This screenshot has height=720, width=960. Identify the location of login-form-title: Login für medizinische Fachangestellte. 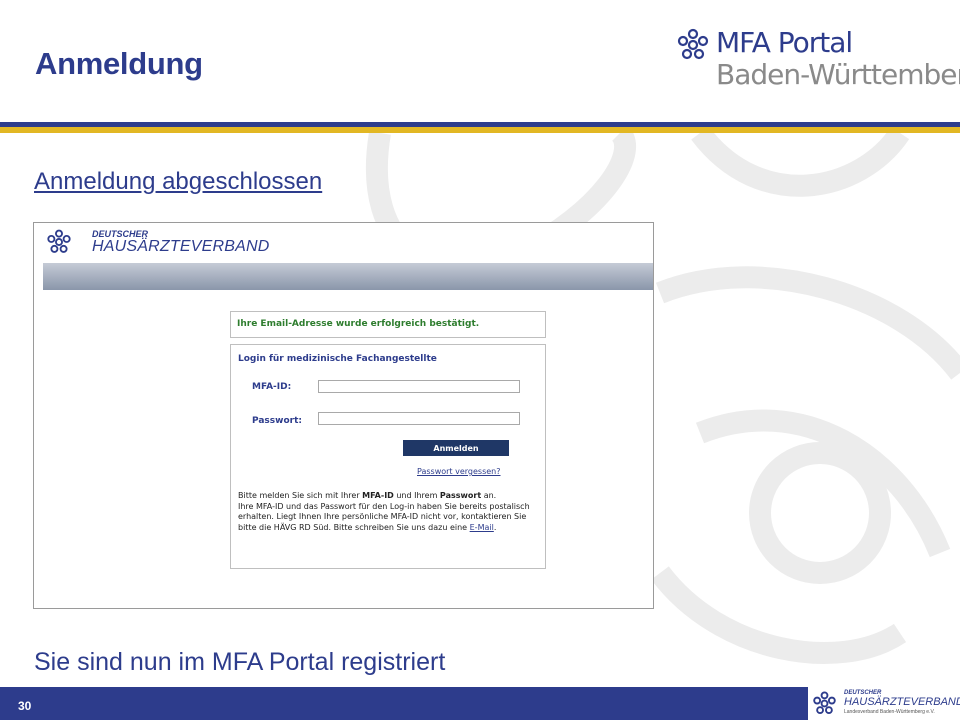
(337, 359).